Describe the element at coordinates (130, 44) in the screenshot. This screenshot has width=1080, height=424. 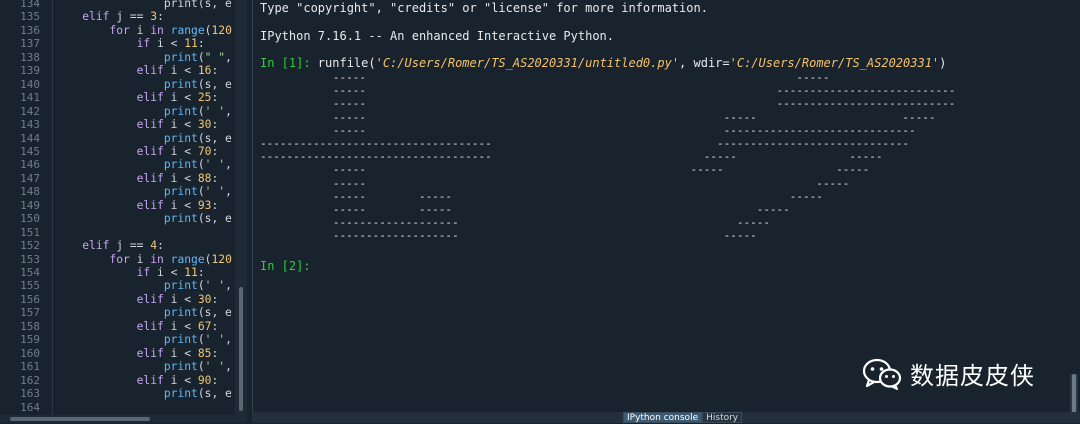
I see `code-text: if i < 11:` at that location.